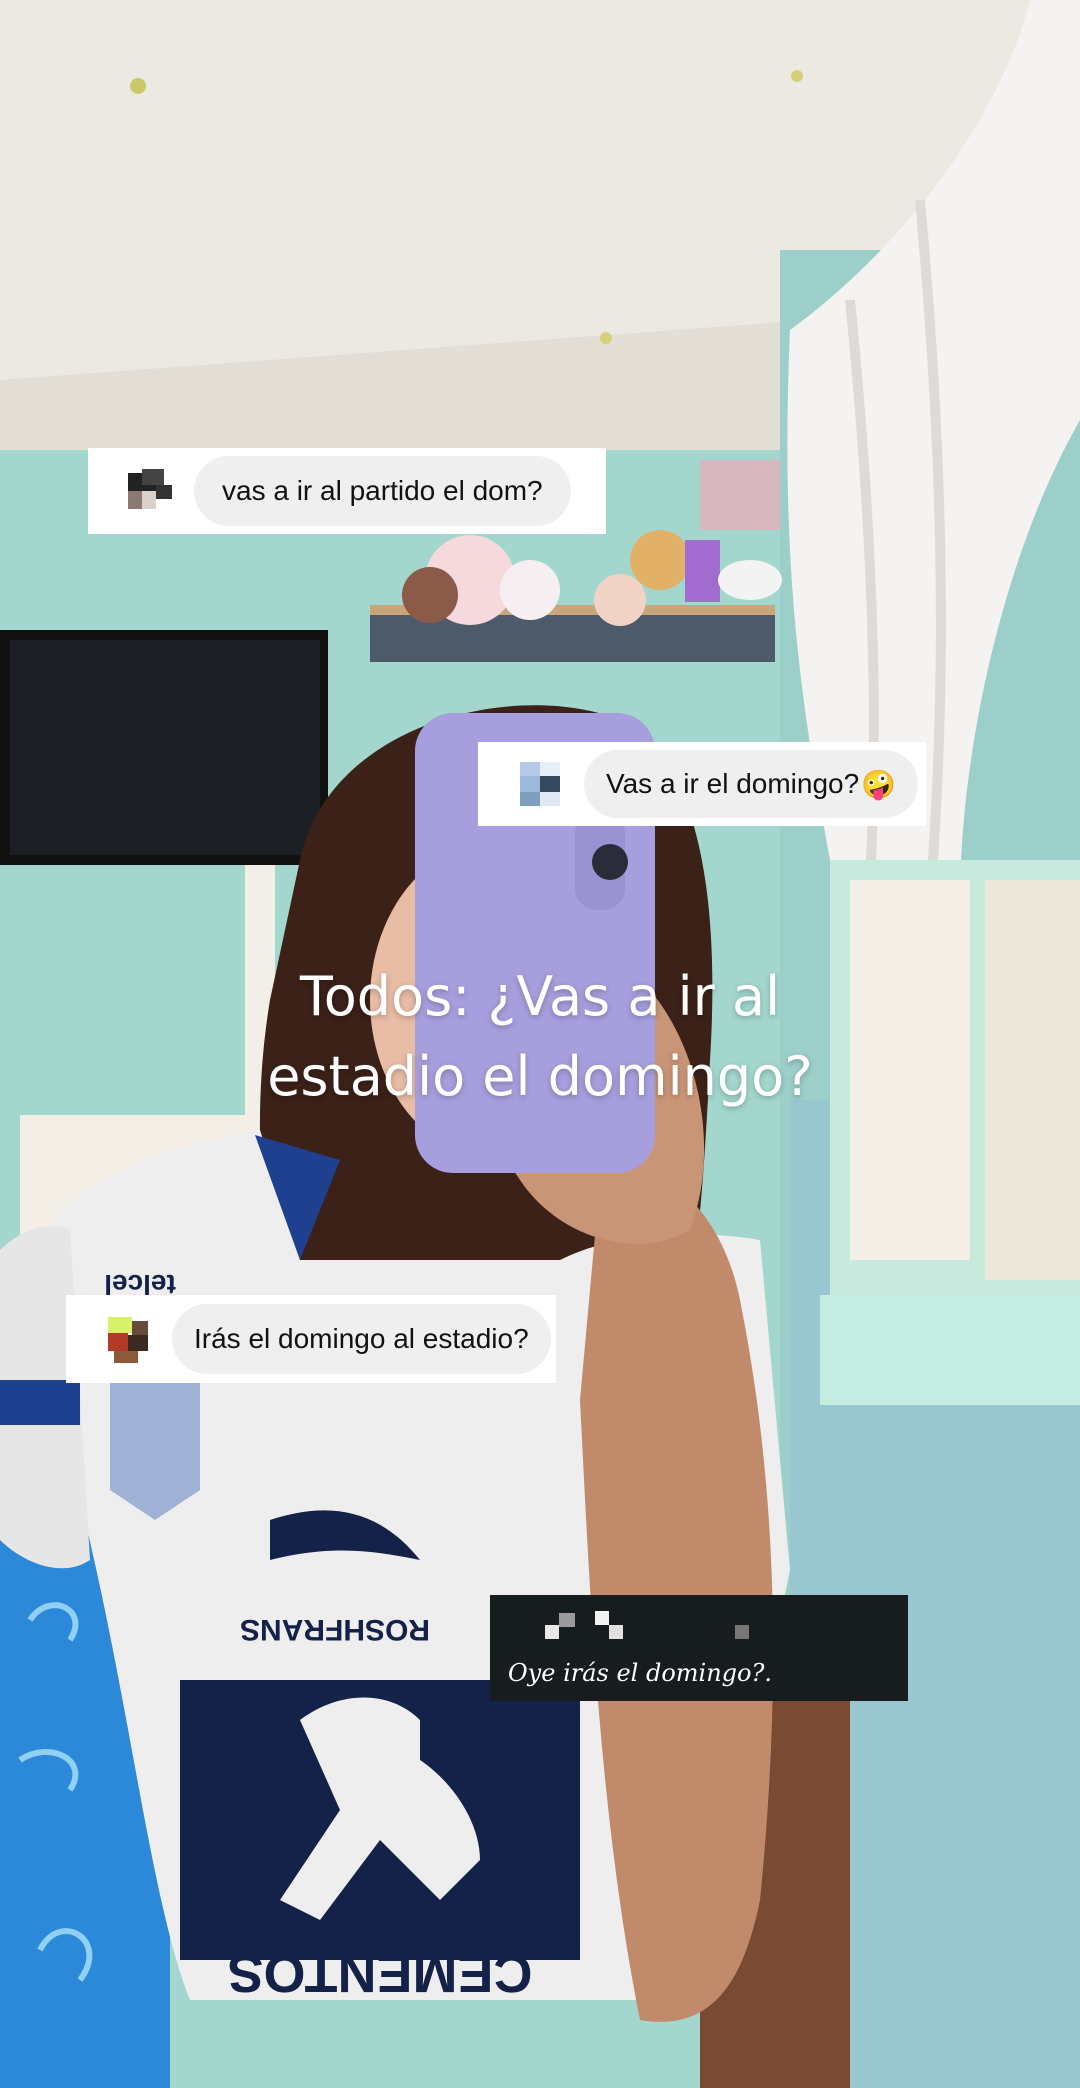 This screenshot has height=2088, width=1080. I want to click on comment-card-3: Irás el domingo al estadio?, so click(311, 1339).